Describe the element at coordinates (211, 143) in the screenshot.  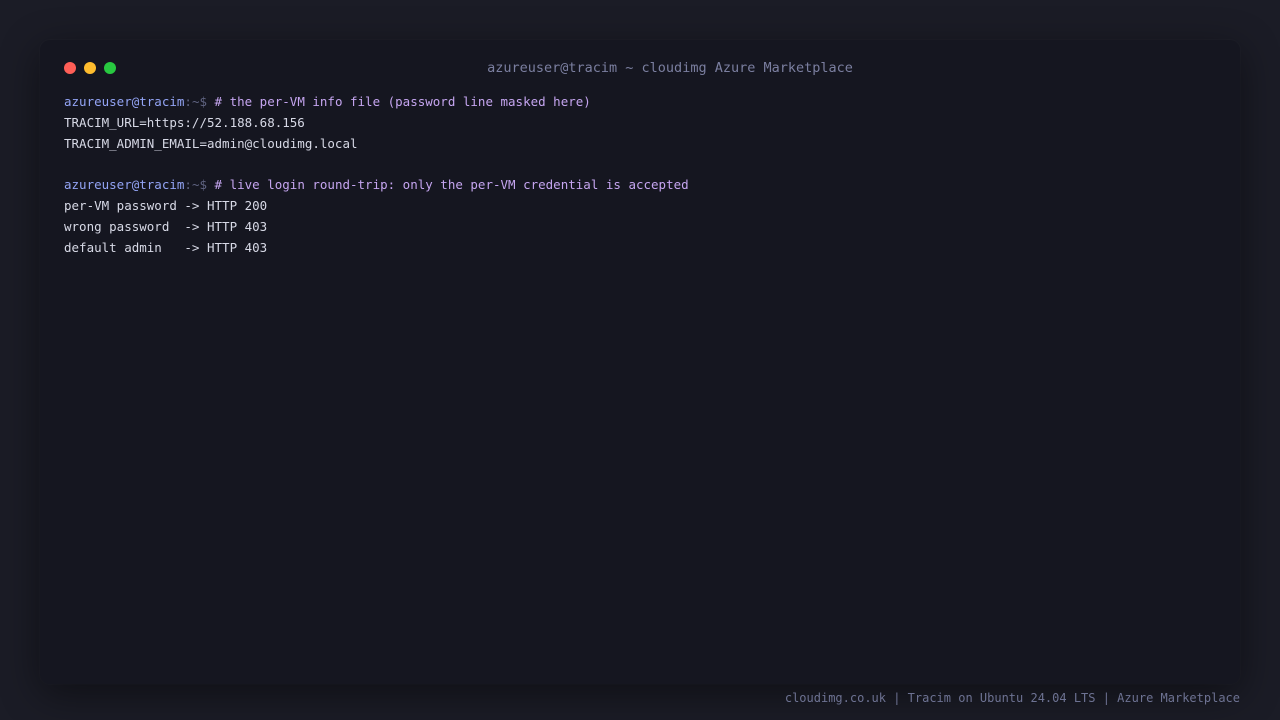
I see `output-line: TRACIM_ADMIN_EMAIL=admin@cloudimg.local` at that location.